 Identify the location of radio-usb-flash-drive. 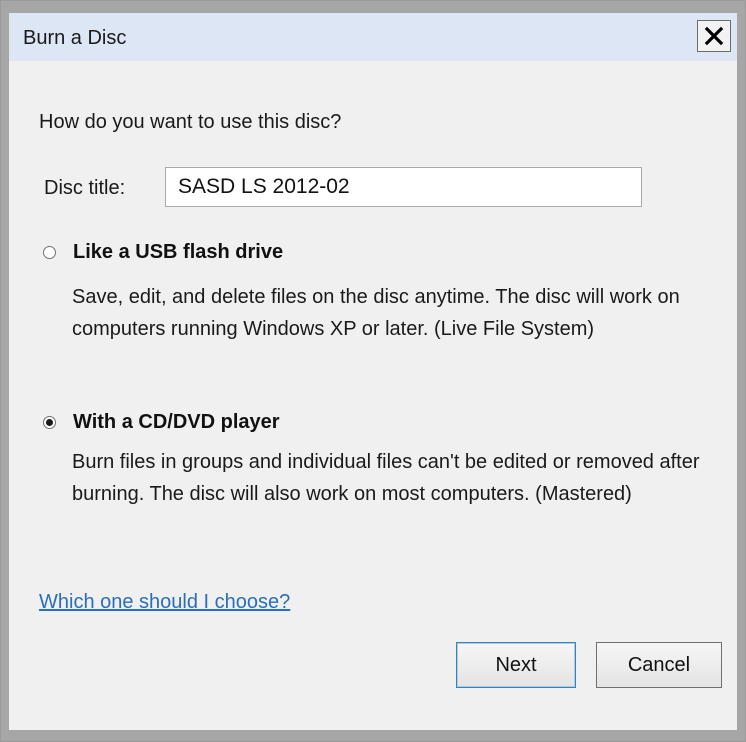
(49, 252).